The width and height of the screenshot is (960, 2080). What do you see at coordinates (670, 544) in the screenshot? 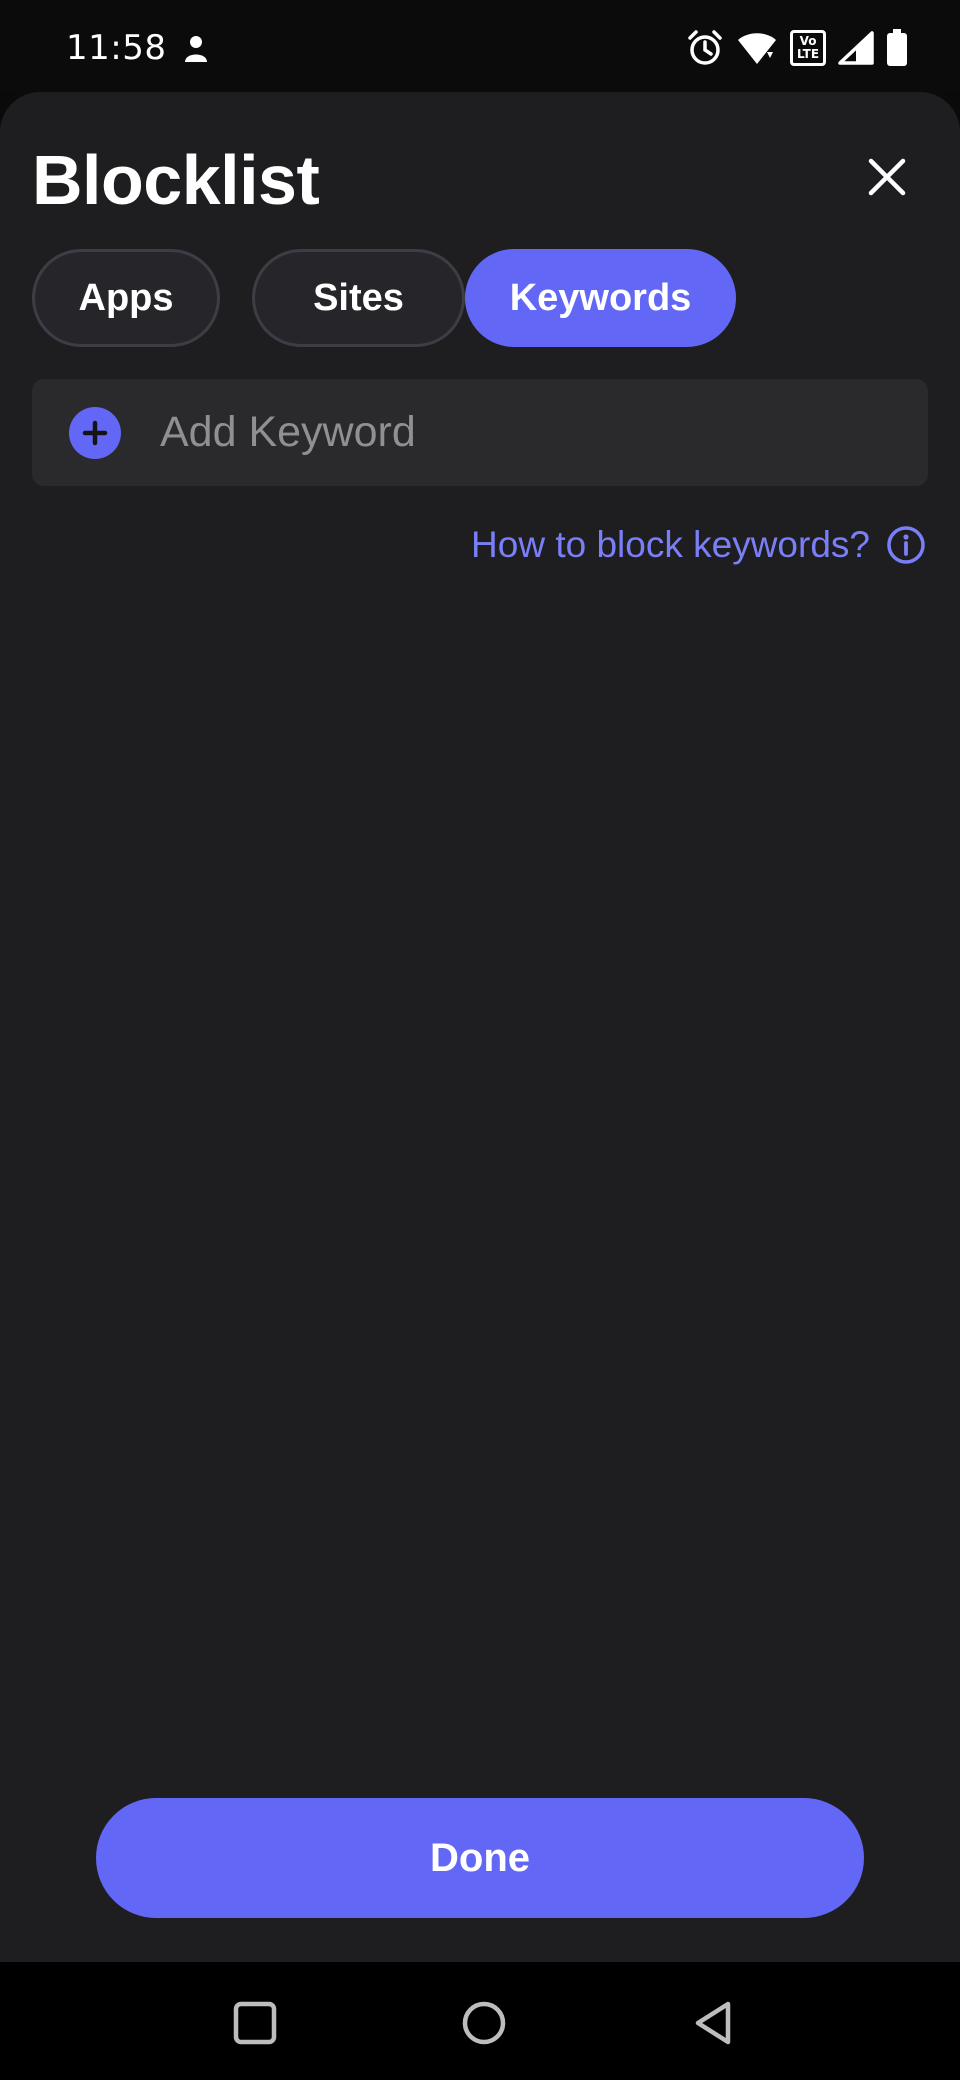
I see `help-link-label: How to block keywords?` at bounding box center [670, 544].